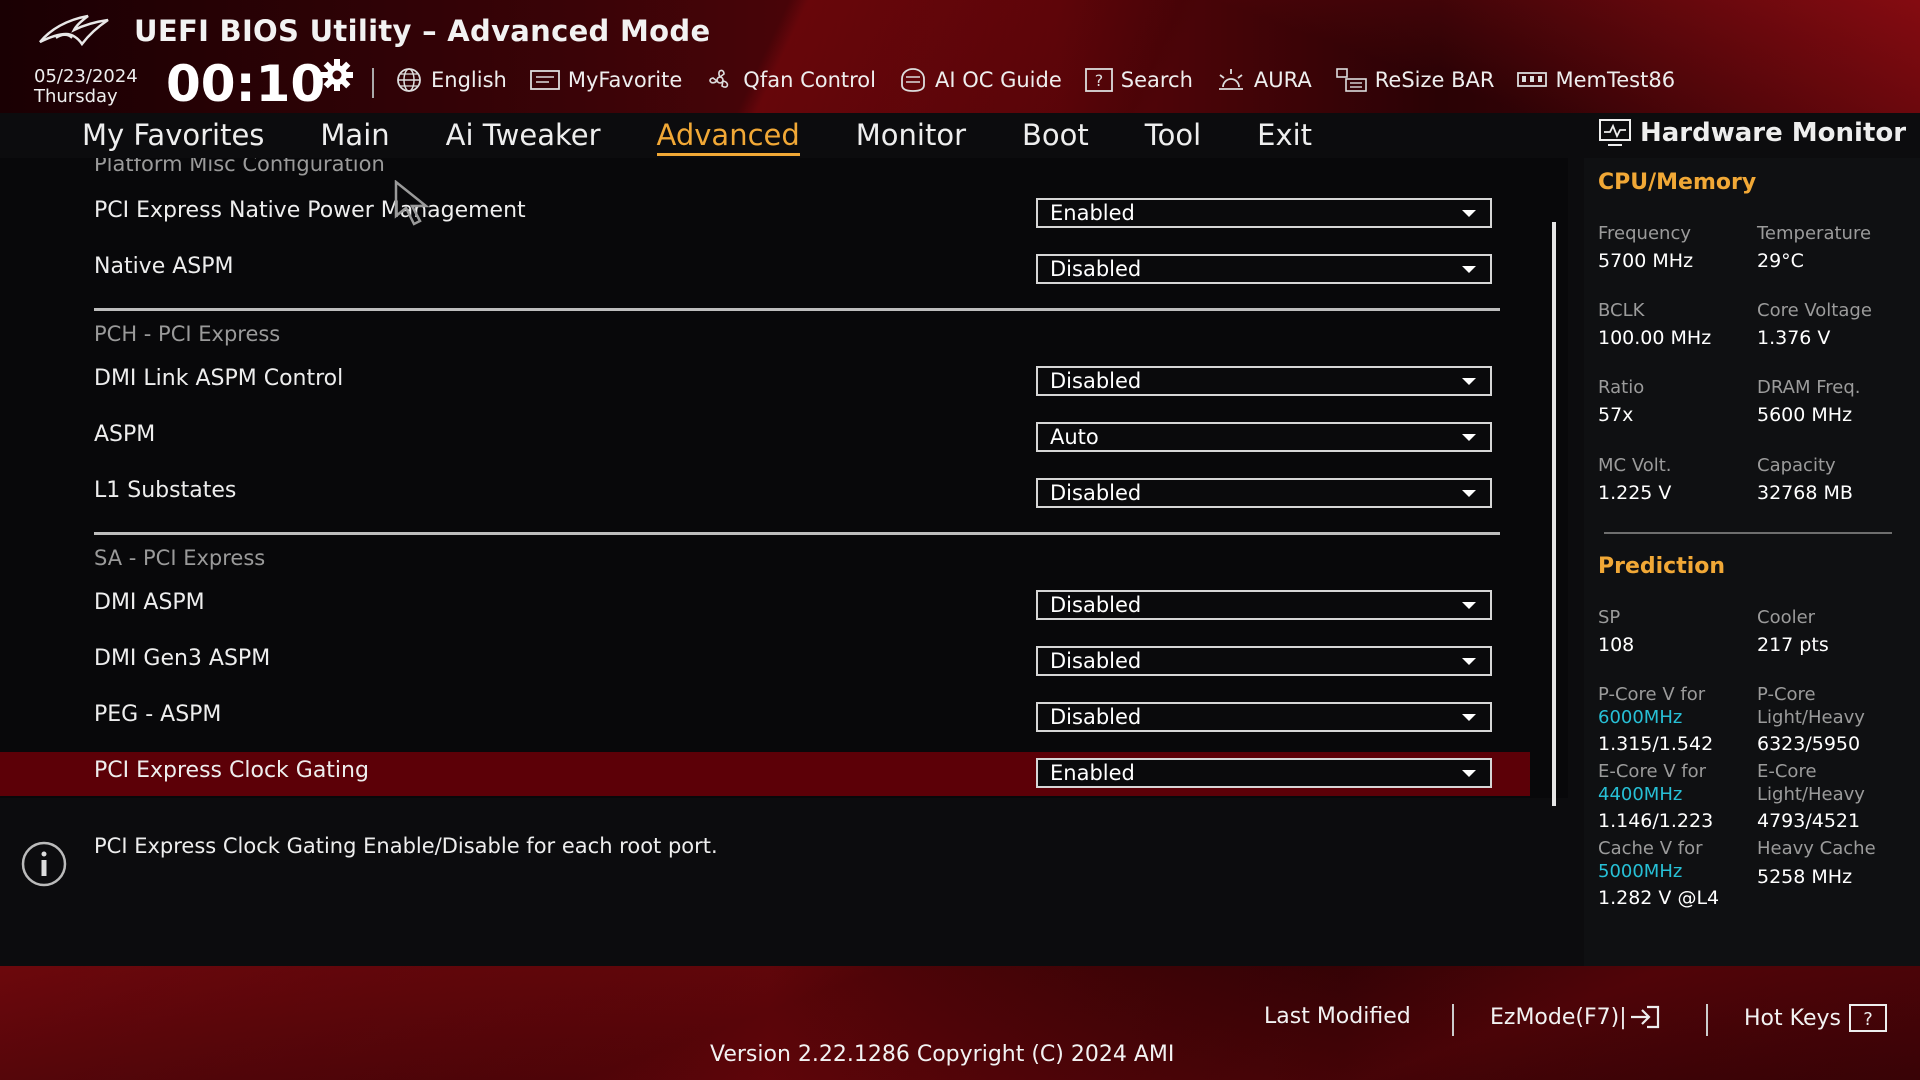 Image resolution: width=1920 pixels, height=1080 pixels. Describe the element at coordinates (157, 714) in the screenshot. I see `setting-label: PEG - ASPM` at that location.